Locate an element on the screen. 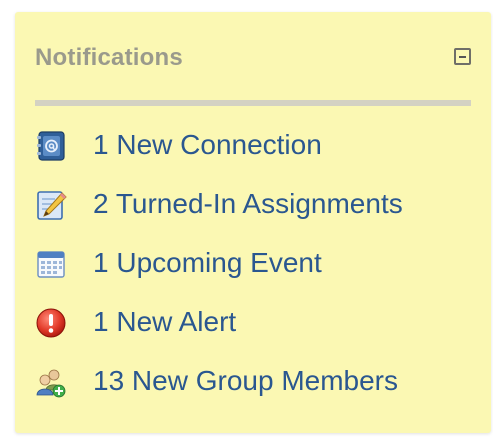 The height and width of the screenshot is (439, 493). panel-header: Notifications is located at coordinates (253, 60).